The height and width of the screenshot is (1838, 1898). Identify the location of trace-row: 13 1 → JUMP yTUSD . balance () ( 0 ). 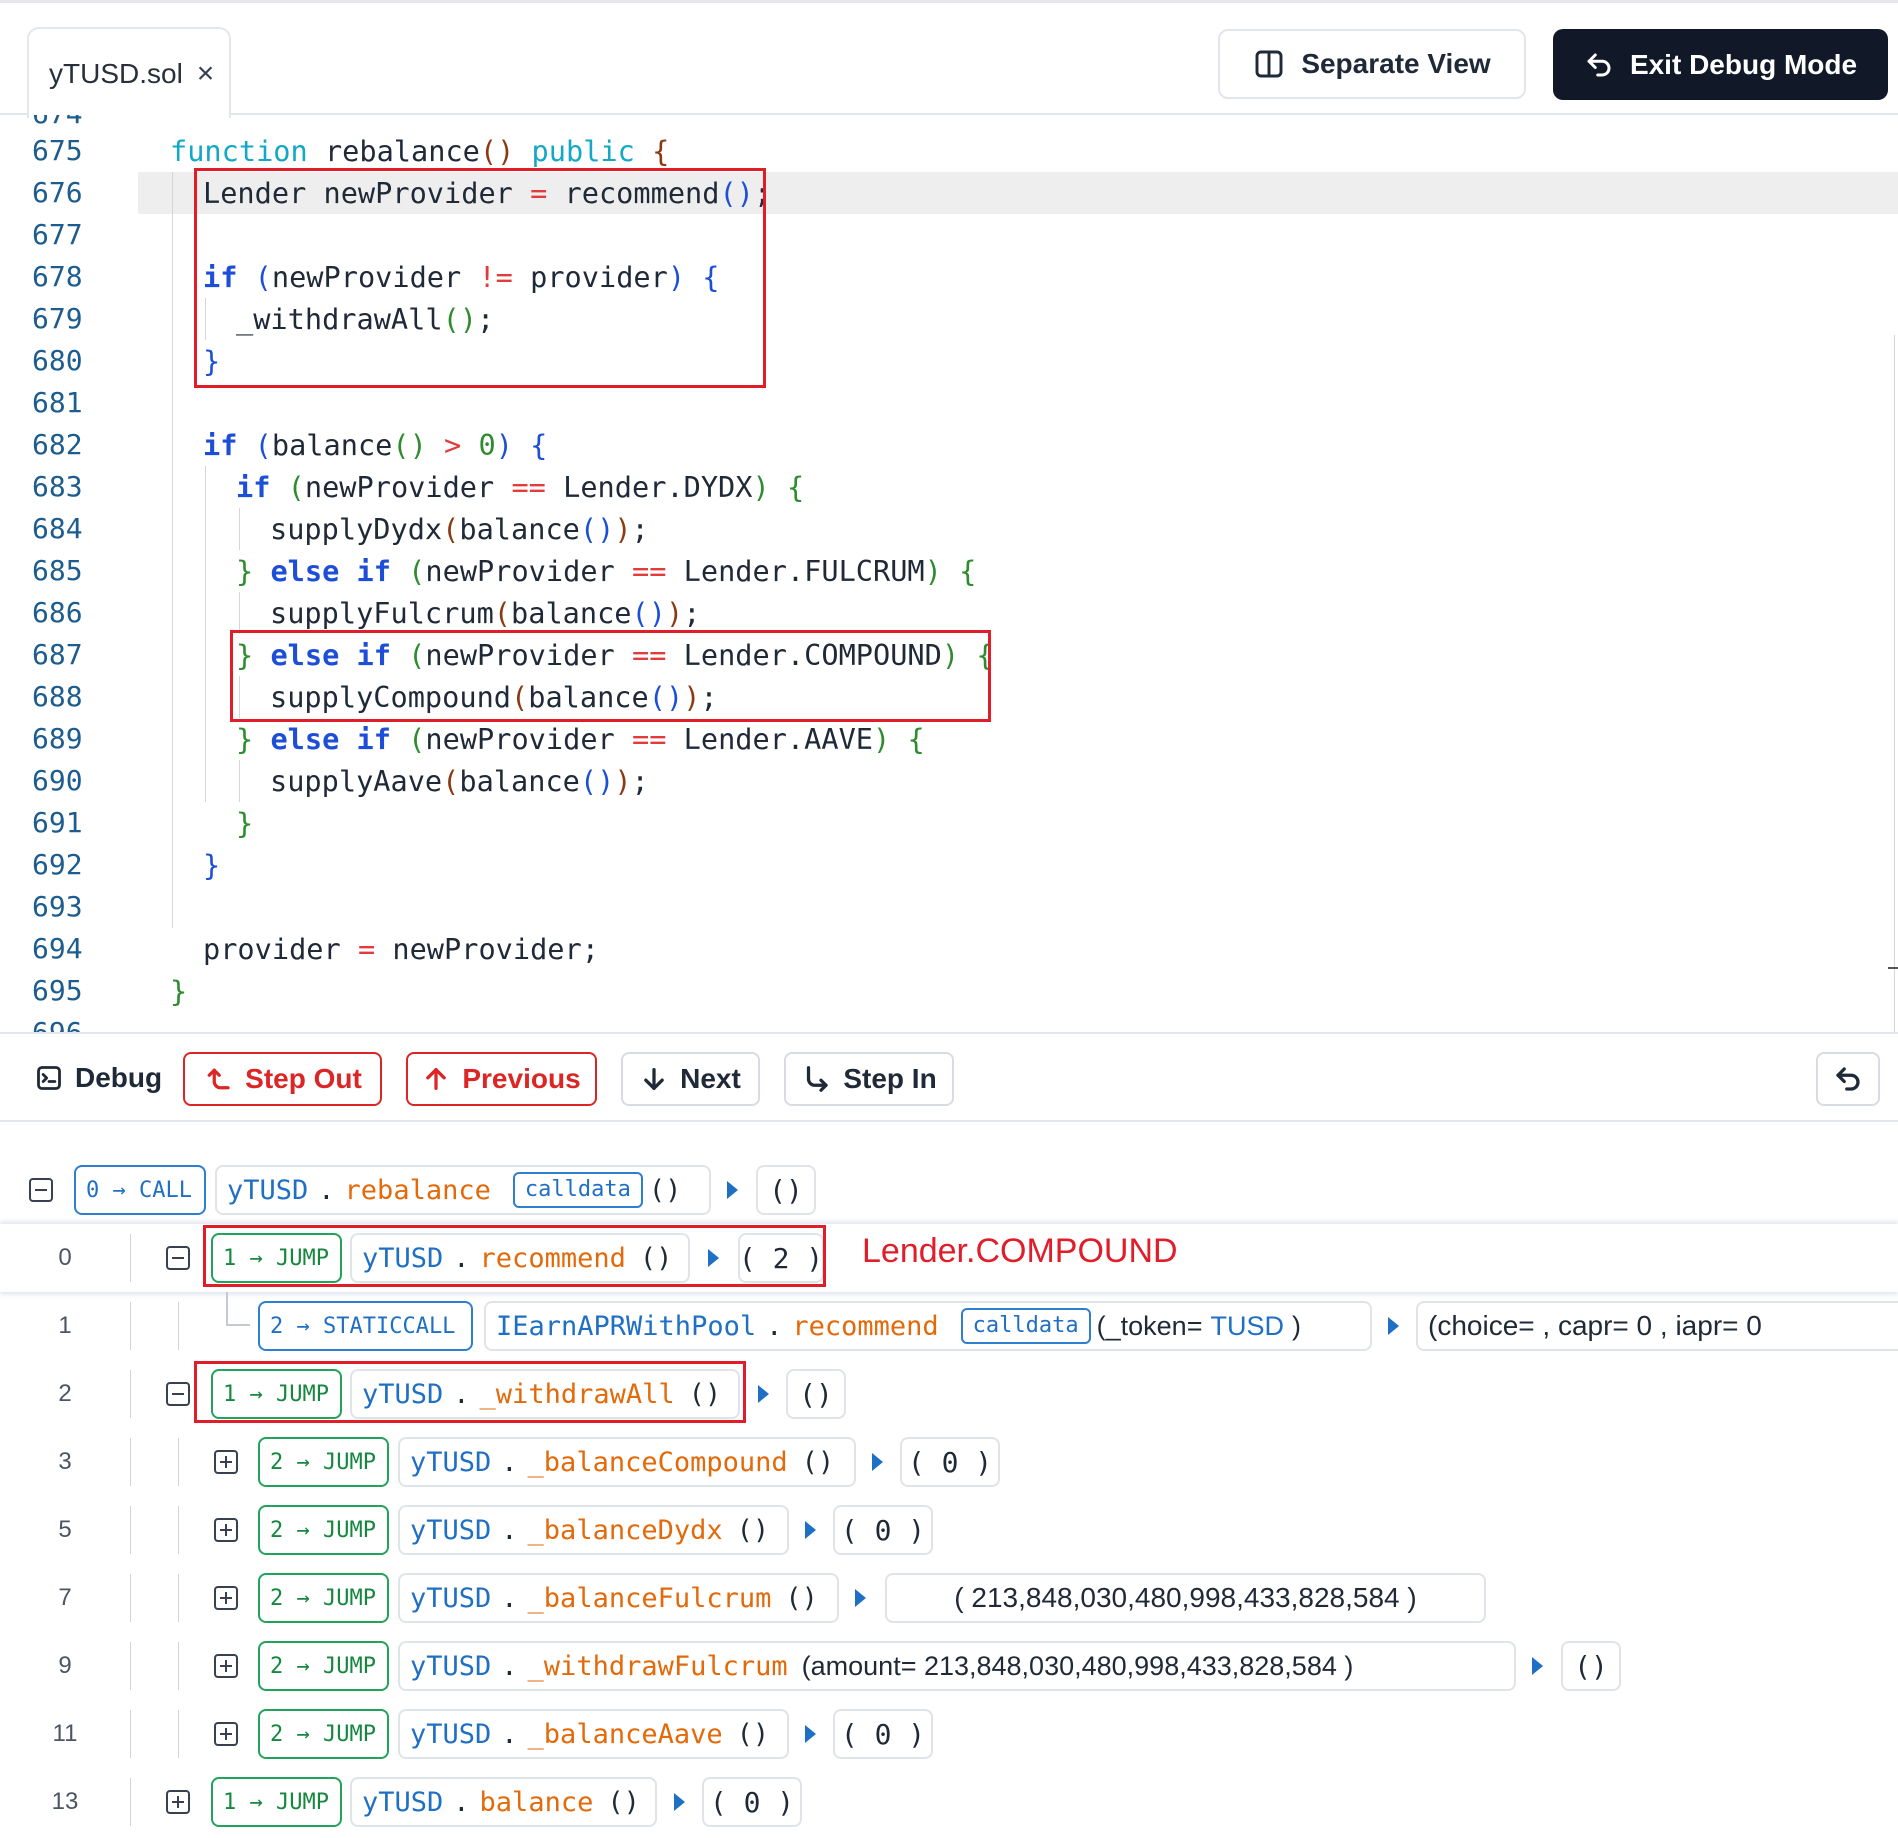
(949, 1802).